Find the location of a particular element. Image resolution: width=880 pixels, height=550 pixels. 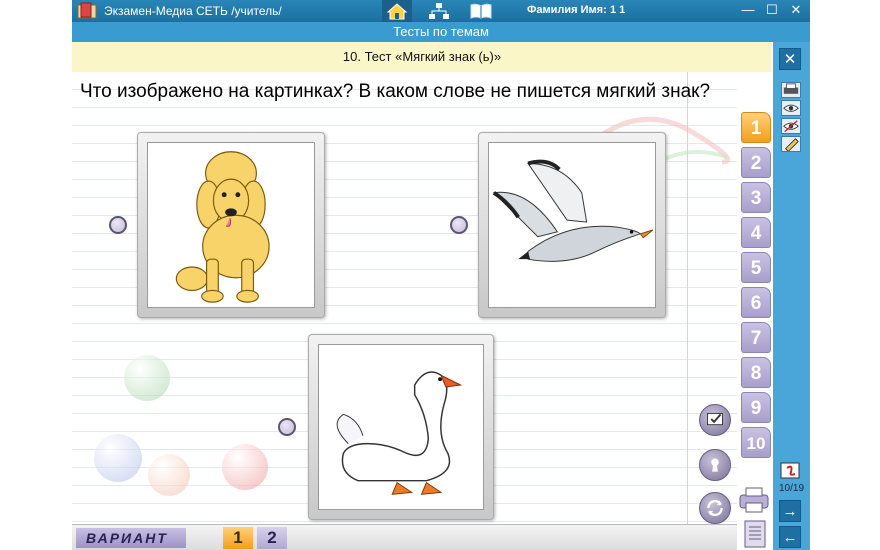

test-title: 10. Тест «Мягкий знак (ь)» is located at coordinates (422, 57).